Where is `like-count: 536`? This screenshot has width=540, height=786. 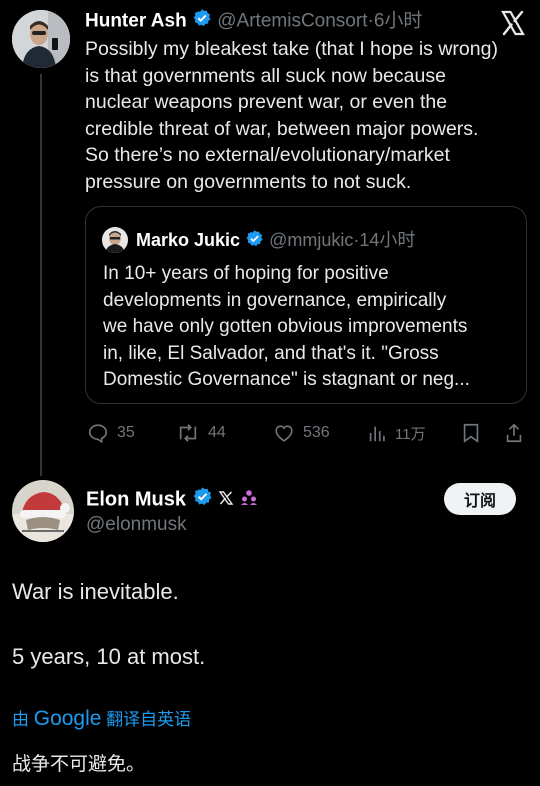 like-count: 536 is located at coordinates (316, 432).